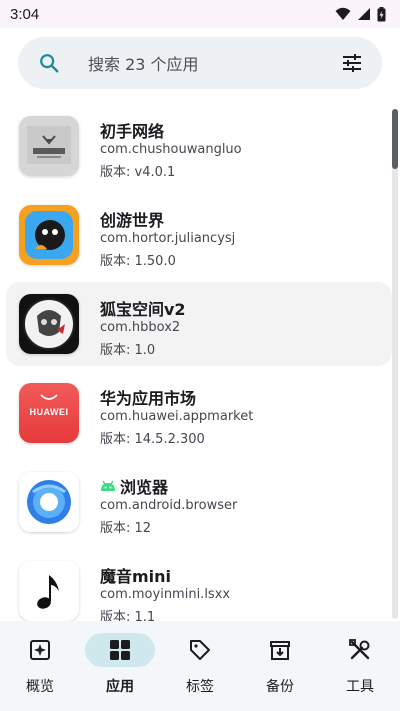 This screenshot has width=400, height=711. Describe the element at coordinates (132, 220) in the screenshot. I see `app-name: 创游世界` at that location.